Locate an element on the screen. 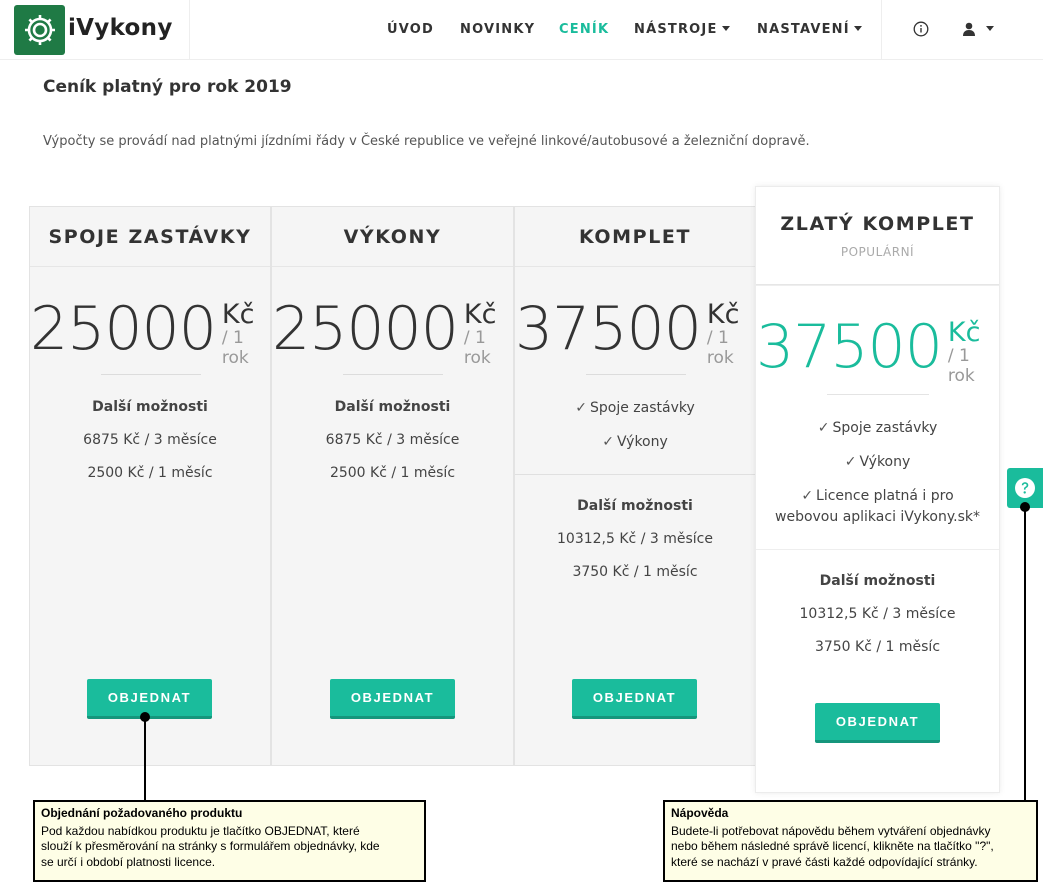 Image resolution: width=1043 pixels, height=886 pixels. nav-novinky: NOVINKY is located at coordinates (497, 29).